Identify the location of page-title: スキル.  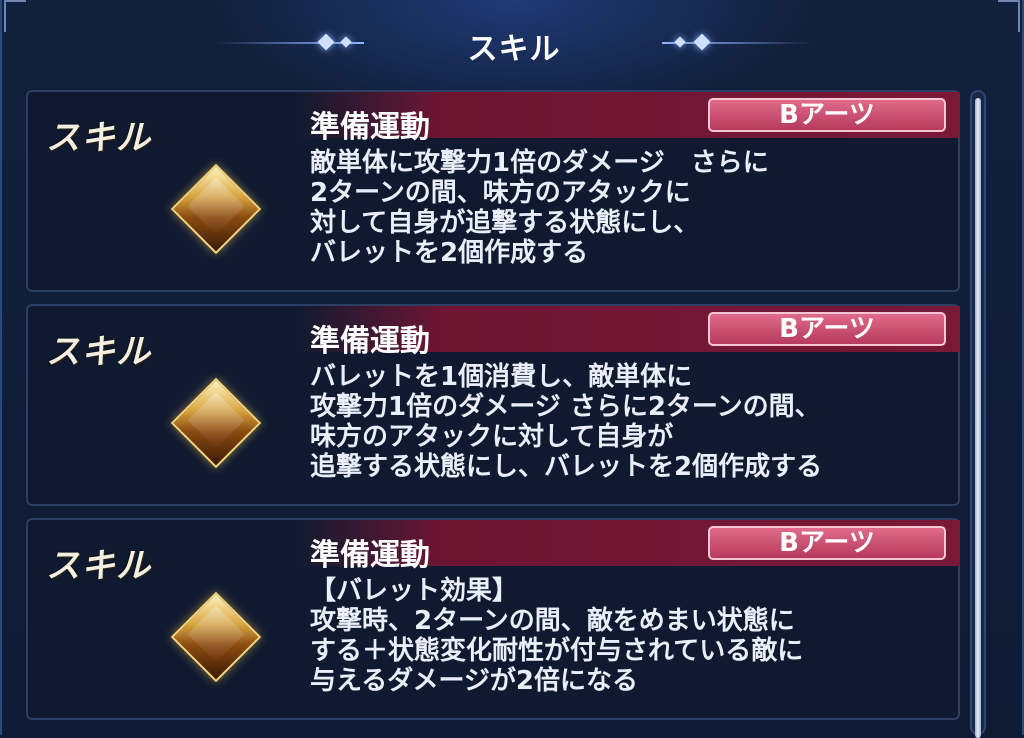
(514, 49).